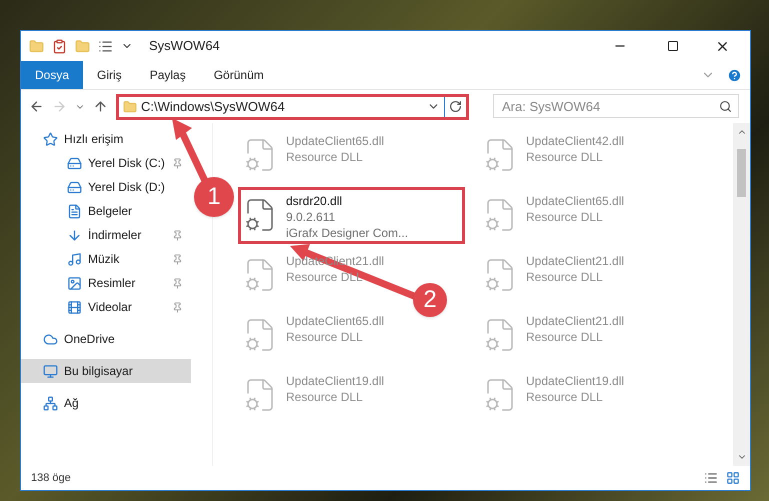  Describe the element at coordinates (315, 201) in the screenshot. I see `file-name: dsrdr20.dll` at that location.